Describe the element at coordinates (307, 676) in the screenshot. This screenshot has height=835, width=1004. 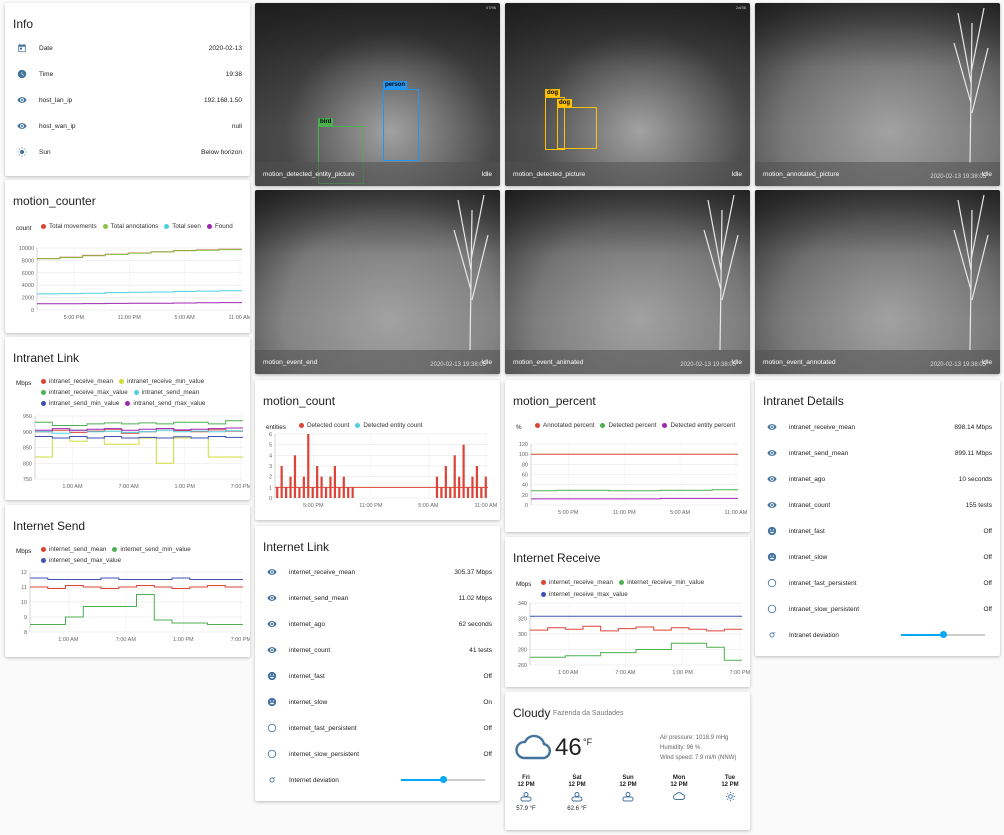
I see `entity-name: internet_fast` at that location.